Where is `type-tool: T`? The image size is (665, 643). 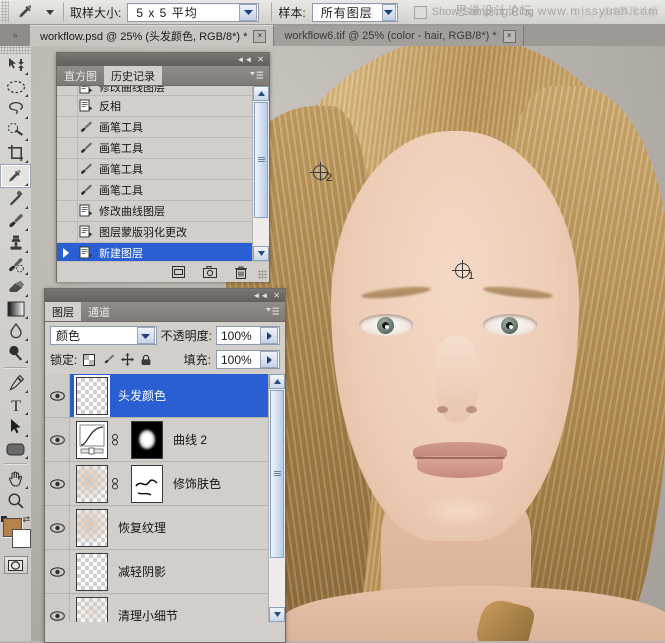 type-tool: T is located at coordinates (15, 405).